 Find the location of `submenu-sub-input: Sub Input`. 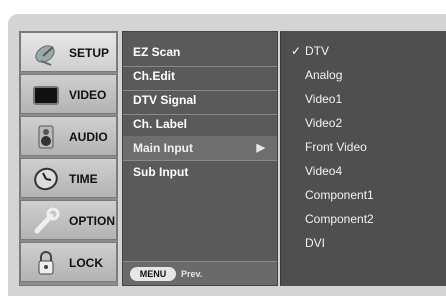

submenu-sub-input: Sub Input is located at coordinates (200, 172).